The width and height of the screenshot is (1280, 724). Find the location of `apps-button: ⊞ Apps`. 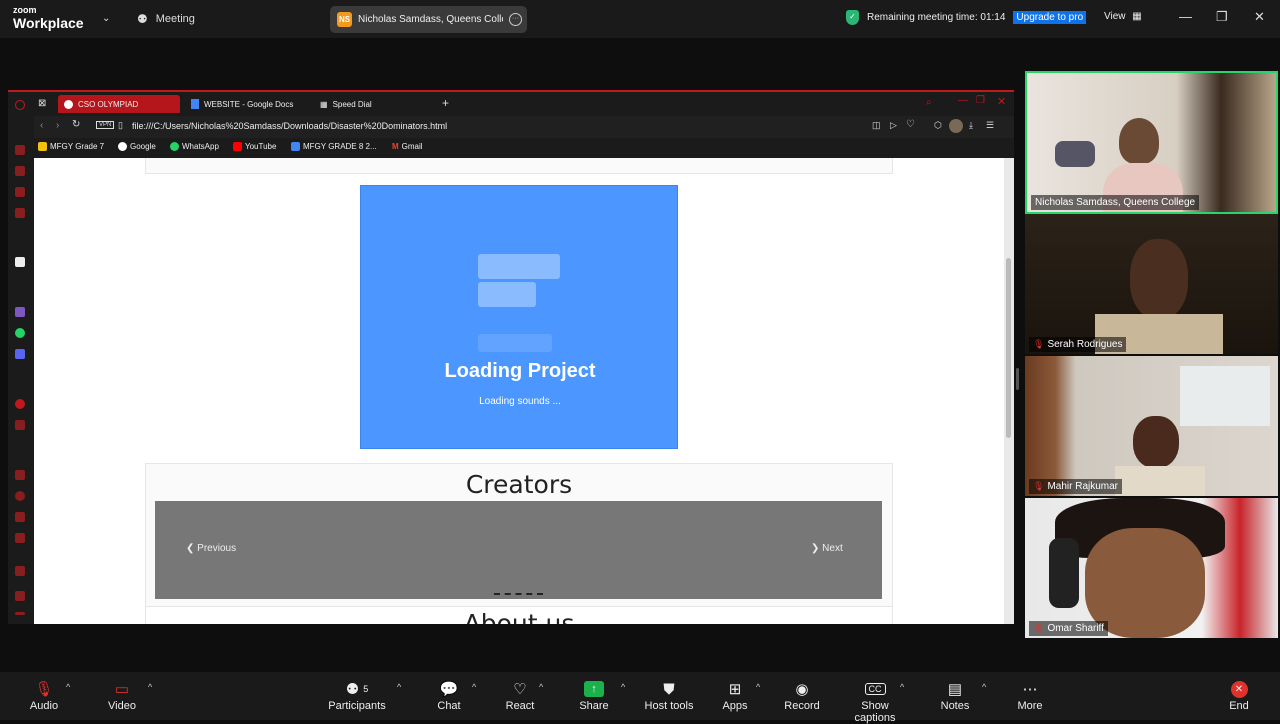

apps-button: ⊞ Apps is located at coordinates (735, 695).